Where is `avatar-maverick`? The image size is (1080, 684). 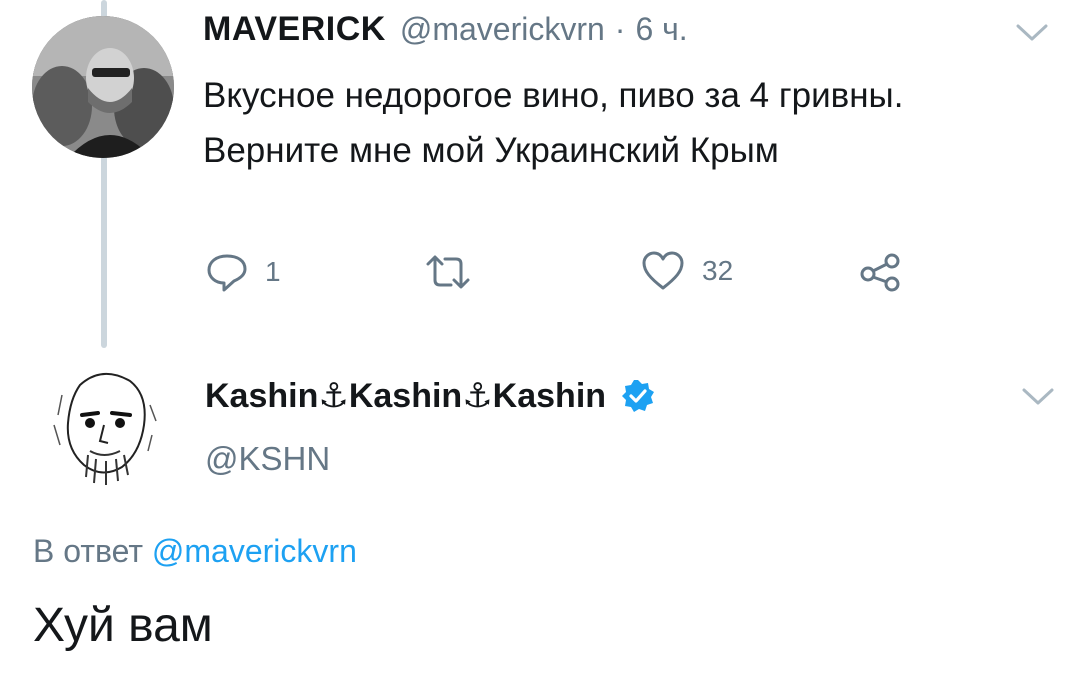 avatar-maverick is located at coordinates (103, 87).